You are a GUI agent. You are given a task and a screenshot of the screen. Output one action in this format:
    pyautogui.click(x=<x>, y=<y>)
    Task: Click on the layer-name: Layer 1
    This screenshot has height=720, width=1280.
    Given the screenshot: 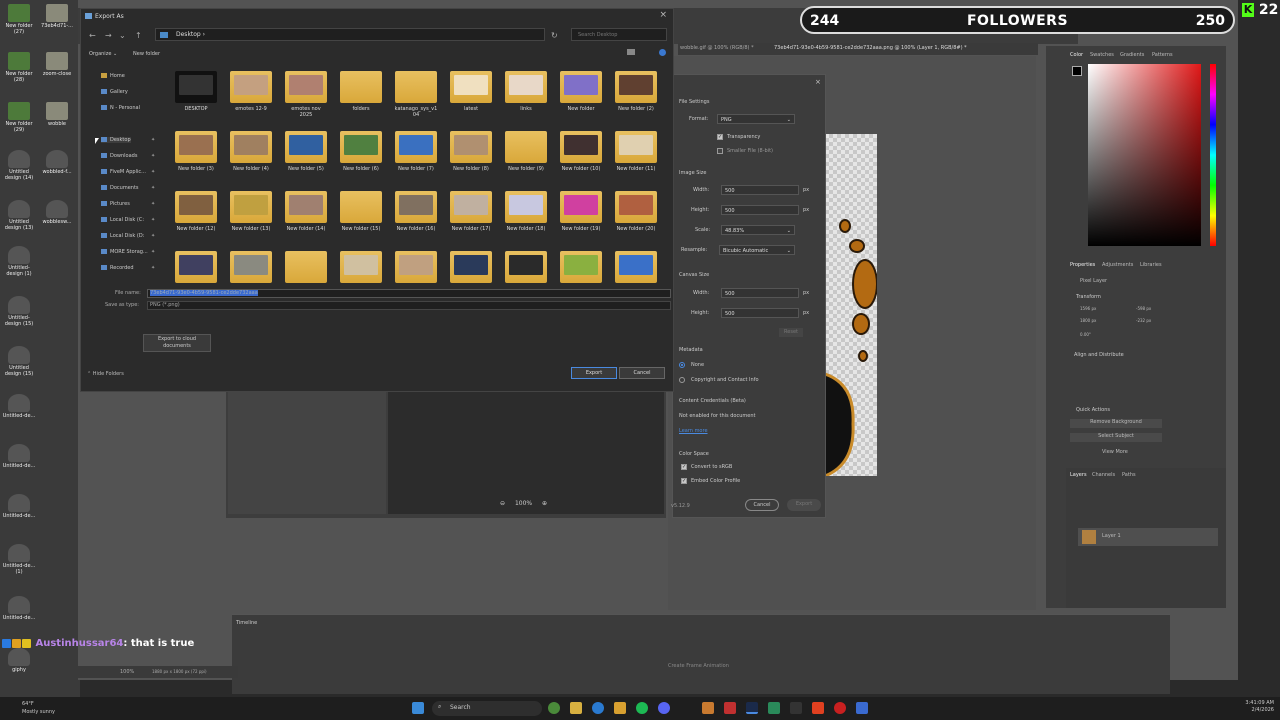 What is the action you would take?
    pyautogui.click(x=1111, y=536)
    